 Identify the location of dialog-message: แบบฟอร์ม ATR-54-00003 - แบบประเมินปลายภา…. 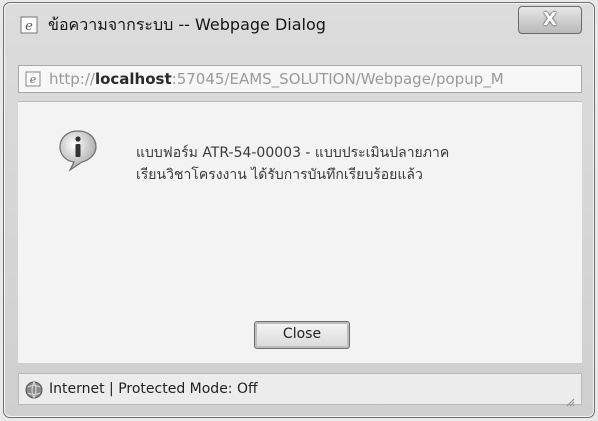
(346, 164).